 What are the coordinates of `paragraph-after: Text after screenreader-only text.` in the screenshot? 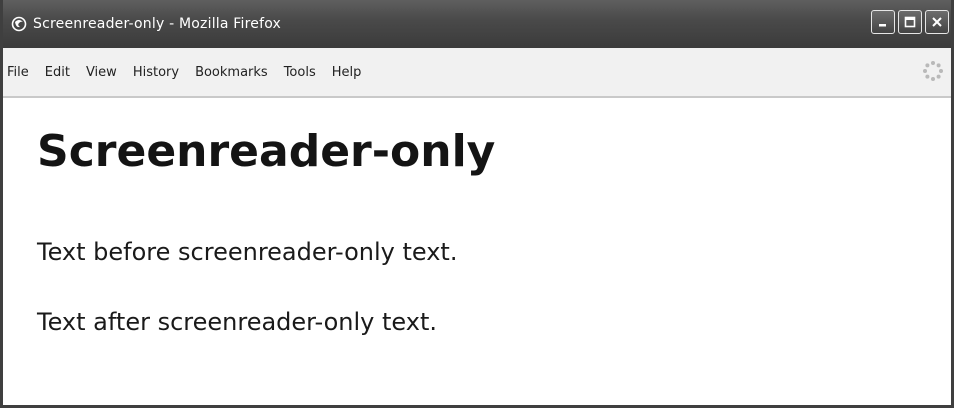 It's located at (237, 322).